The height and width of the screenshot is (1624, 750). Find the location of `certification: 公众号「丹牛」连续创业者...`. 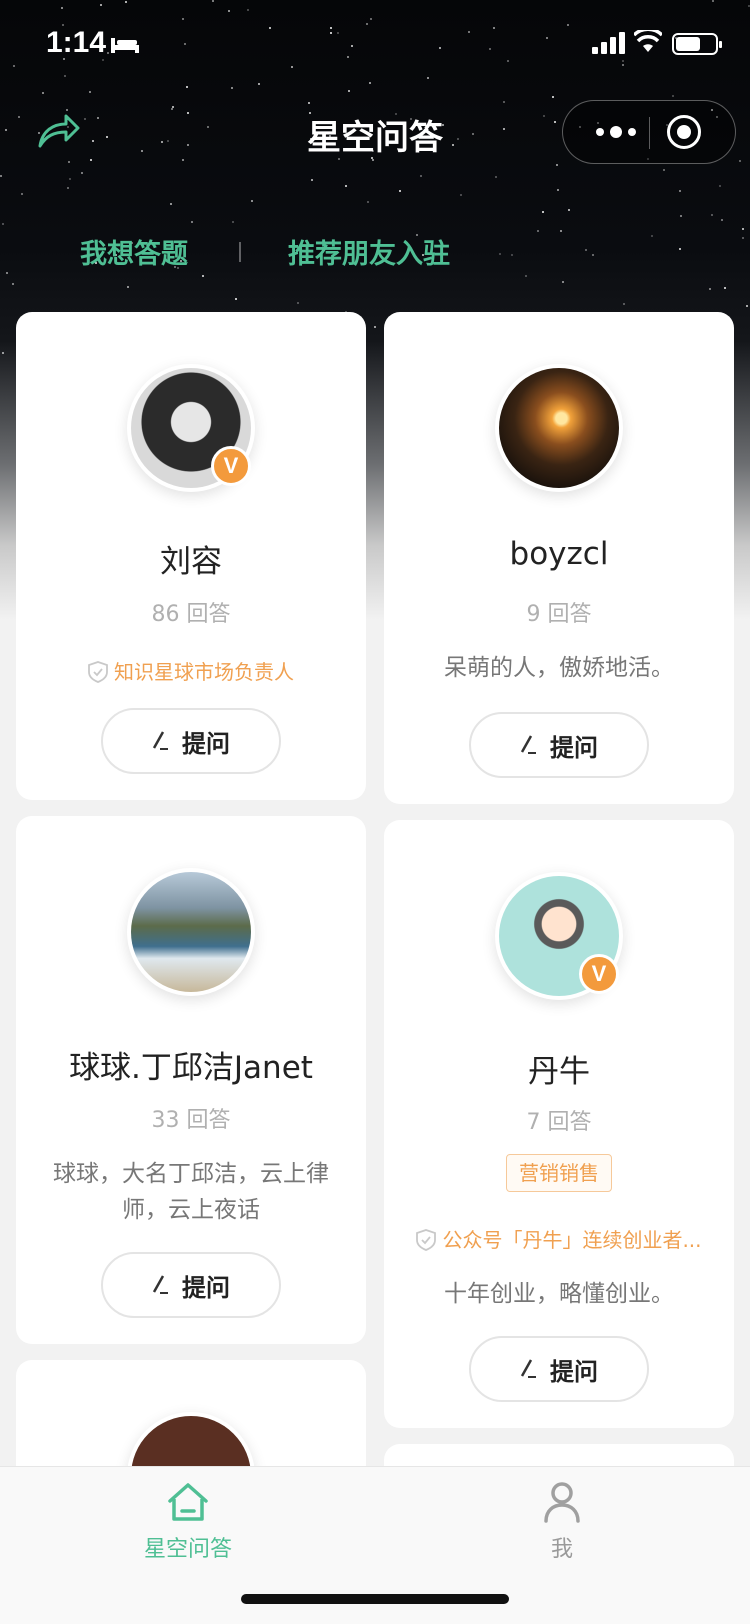

certification: 公众号「丹牛」连续创业者... is located at coordinates (559, 1238).